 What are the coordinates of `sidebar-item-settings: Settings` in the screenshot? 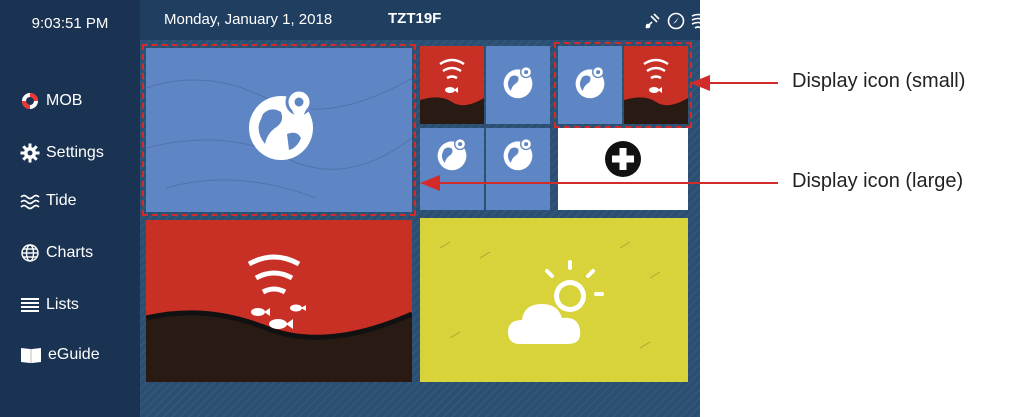 It's located at (62, 153).